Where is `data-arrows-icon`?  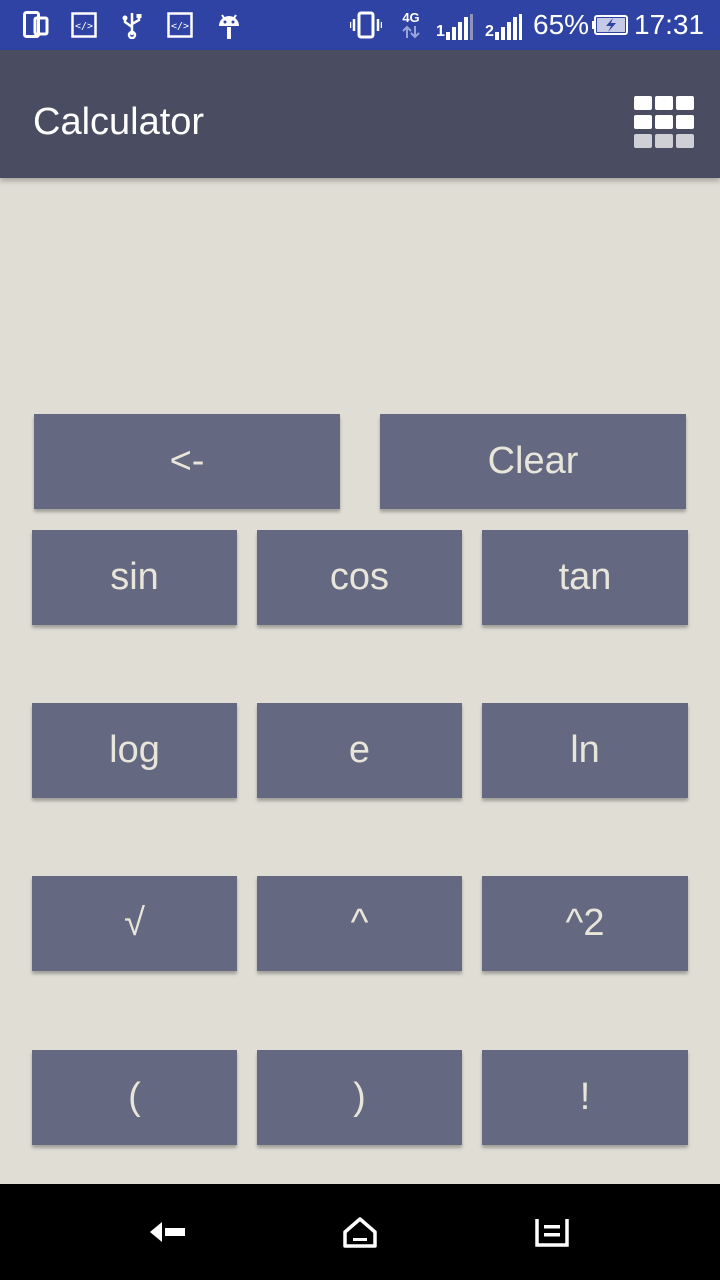 data-arrows-icon is located at coordinates (411, 32).